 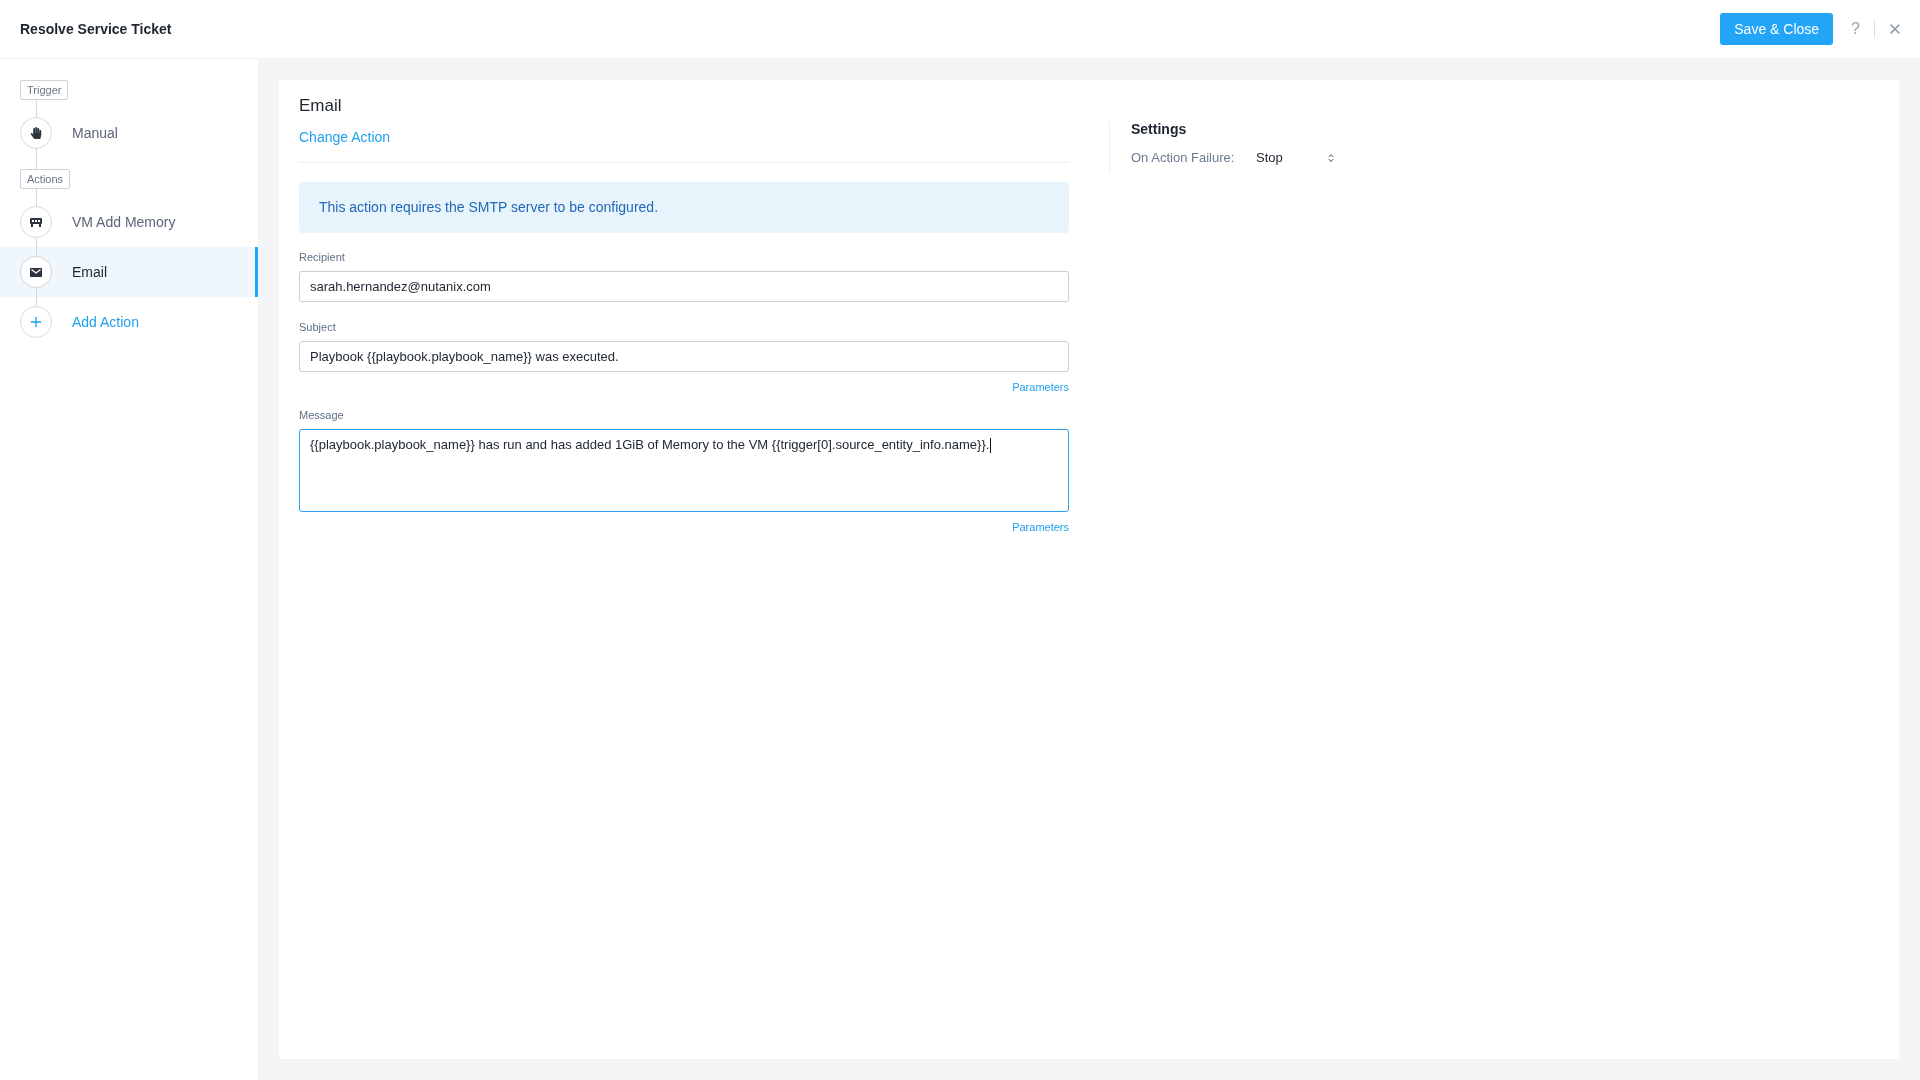 I want to click on on-failure-label: On Action Failure:, so click(x=1183, y=158).